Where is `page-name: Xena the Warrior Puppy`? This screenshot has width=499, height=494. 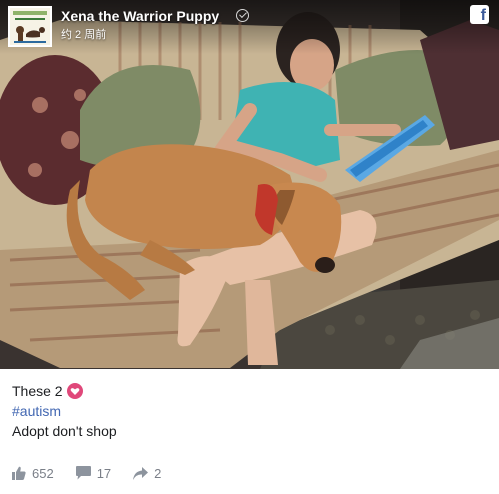 page-name: Xena the Warrior Puppy is located at coordinates (140, 16).